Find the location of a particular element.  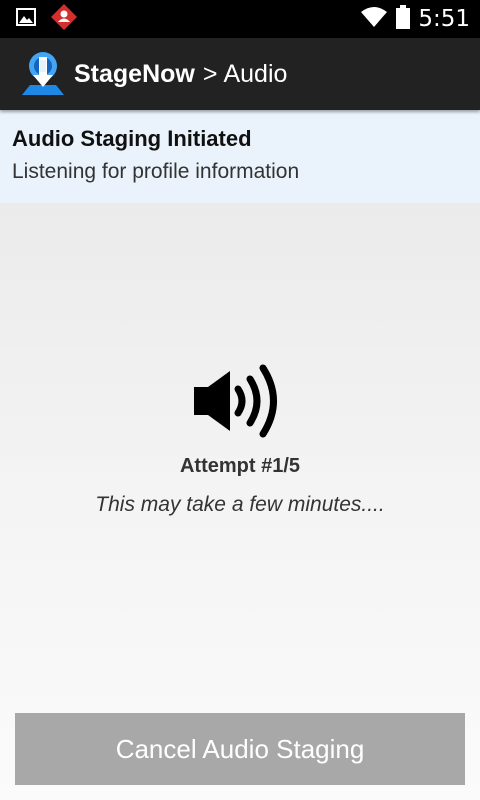

app-notification-icon is located at coordinates (64, 19).